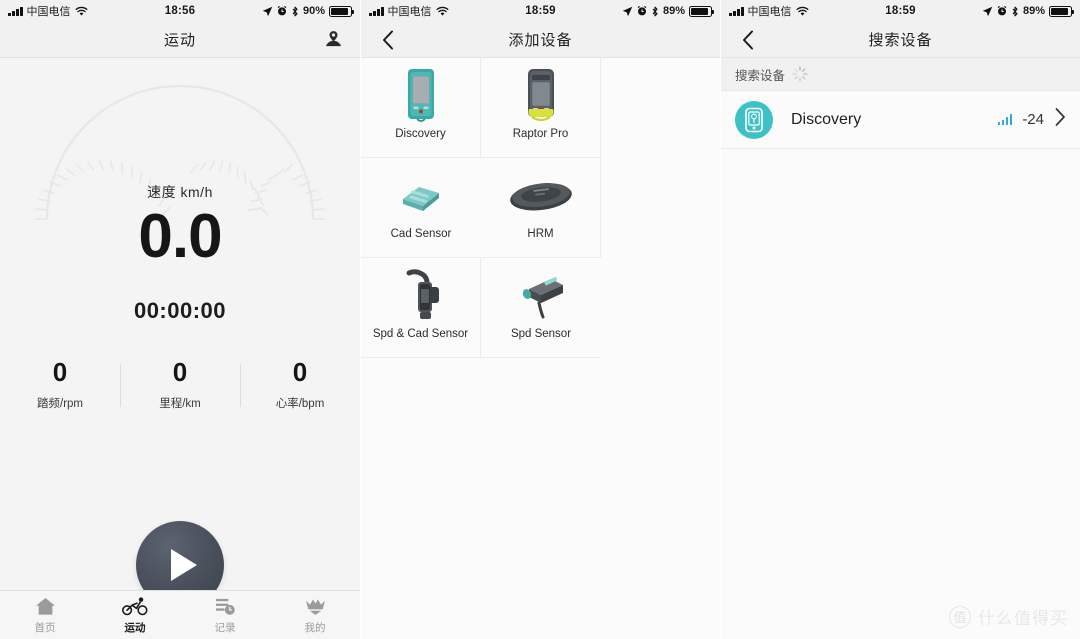 The image size is (1080, 639). I want to click on watermark-badge: 值, so click(960, 616).